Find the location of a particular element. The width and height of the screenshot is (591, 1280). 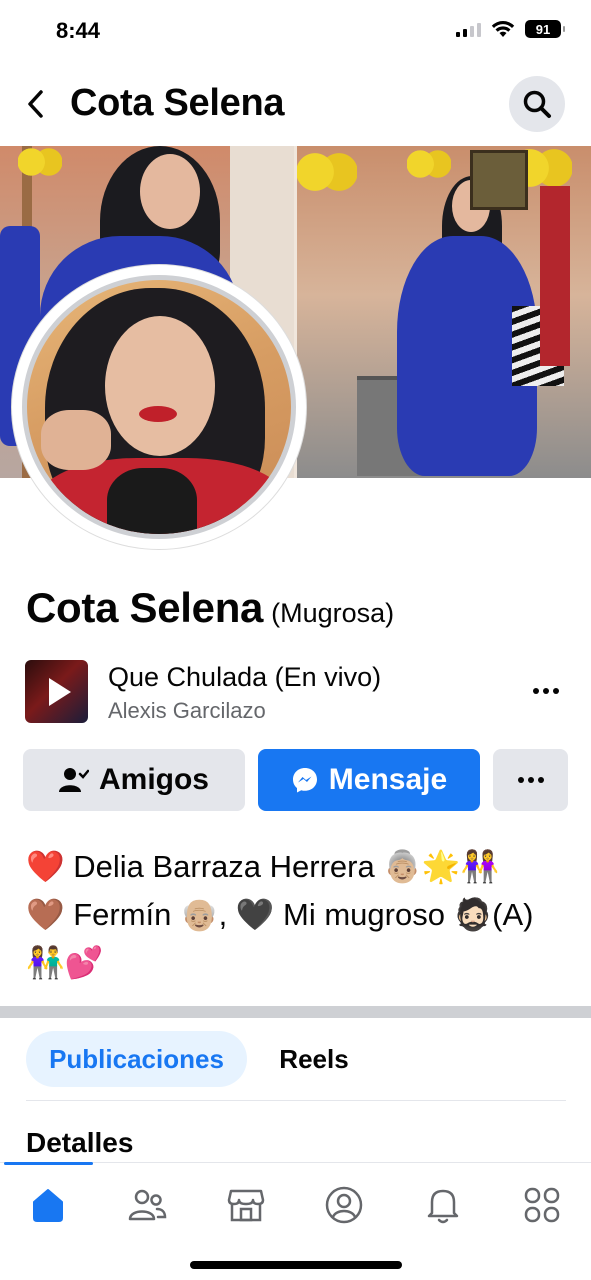

bio-line: ❤️ Delia Barraza Herrera 👵🏼🌟👭 is located at coordinates (263, 866).